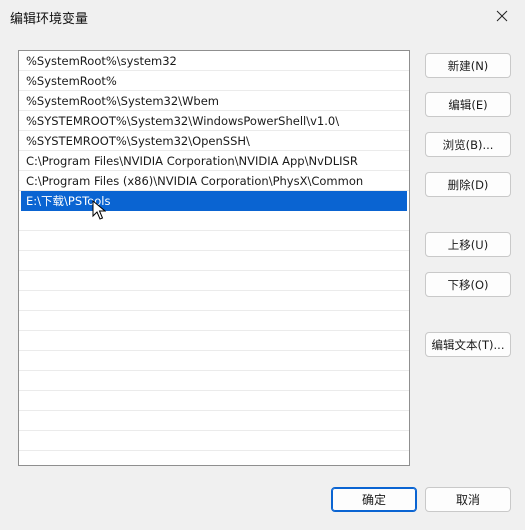 The height and width of the screenshot is (530, 525). I want to click on title-bar: 编辑环境变量, so click(262, 16).